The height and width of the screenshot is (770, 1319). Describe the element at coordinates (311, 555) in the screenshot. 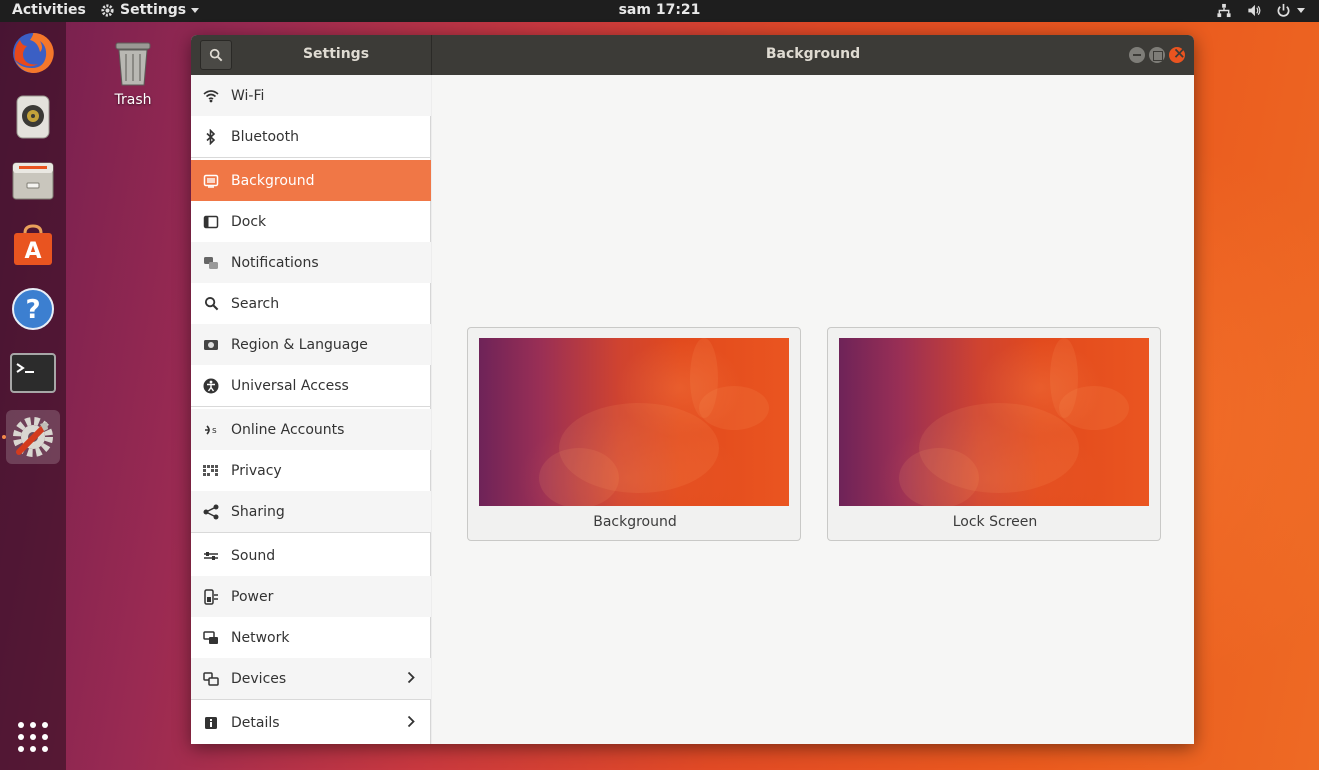

I see `sidebar-item-sound: Sound` at that location.